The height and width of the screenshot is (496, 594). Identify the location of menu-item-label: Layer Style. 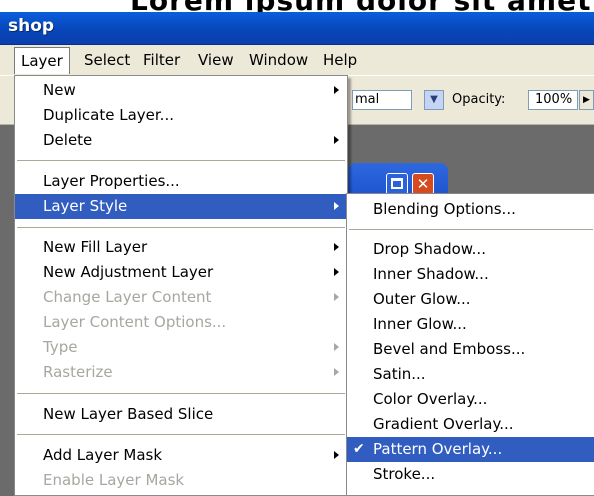
(85, 206).